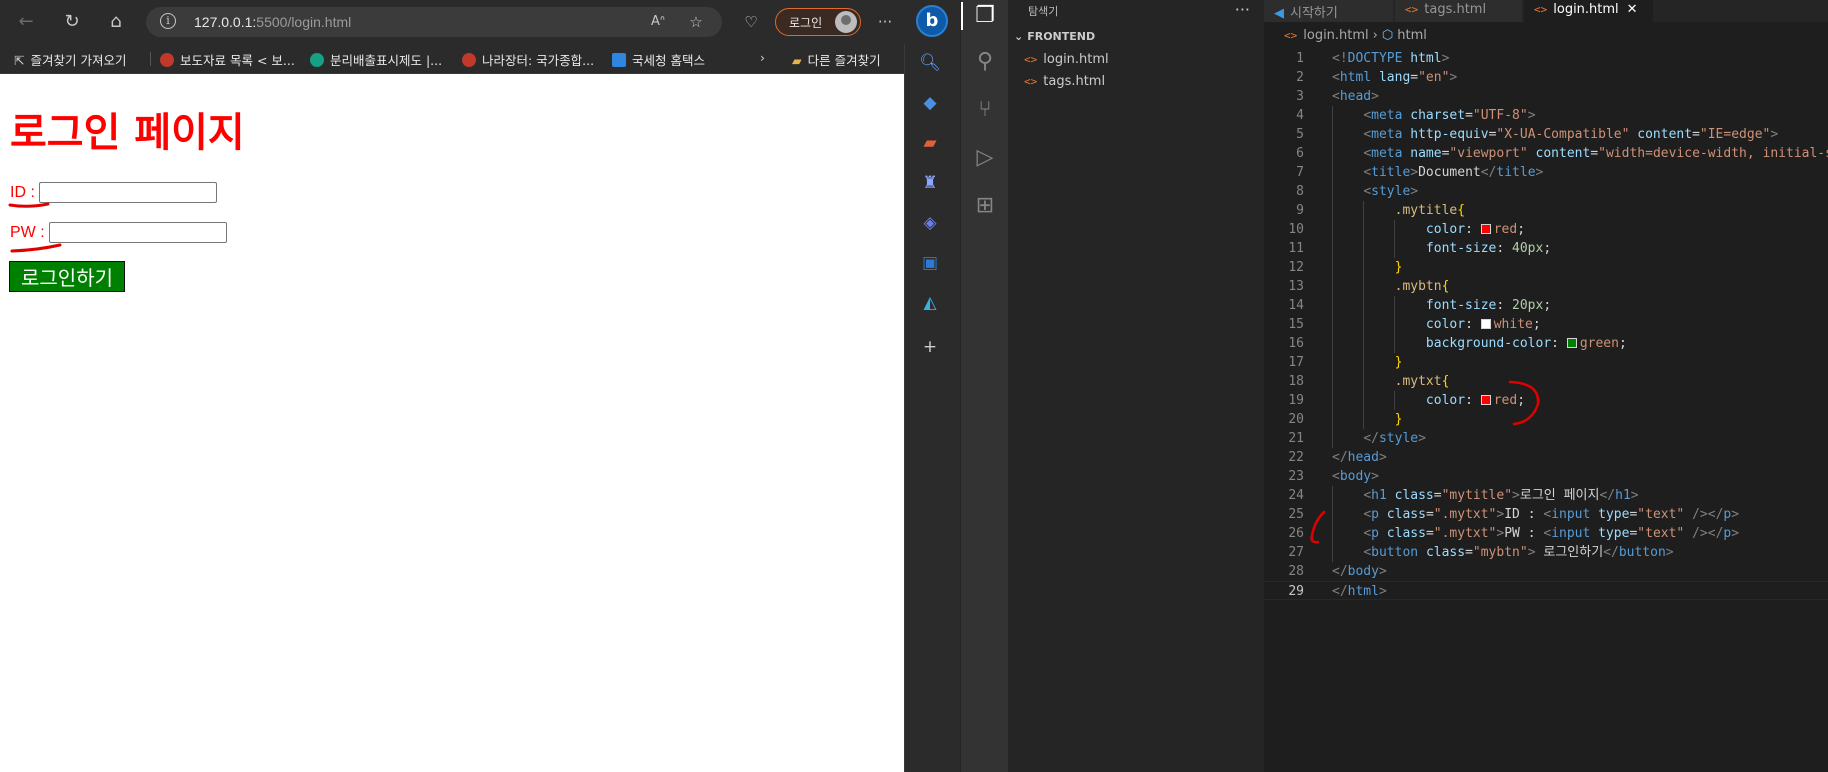 Image resolution: width=1828 pixels, height=772 pixels. Describe the element at coordinates (962, 16) in the screenshot. I see `active-indicator` at that location.